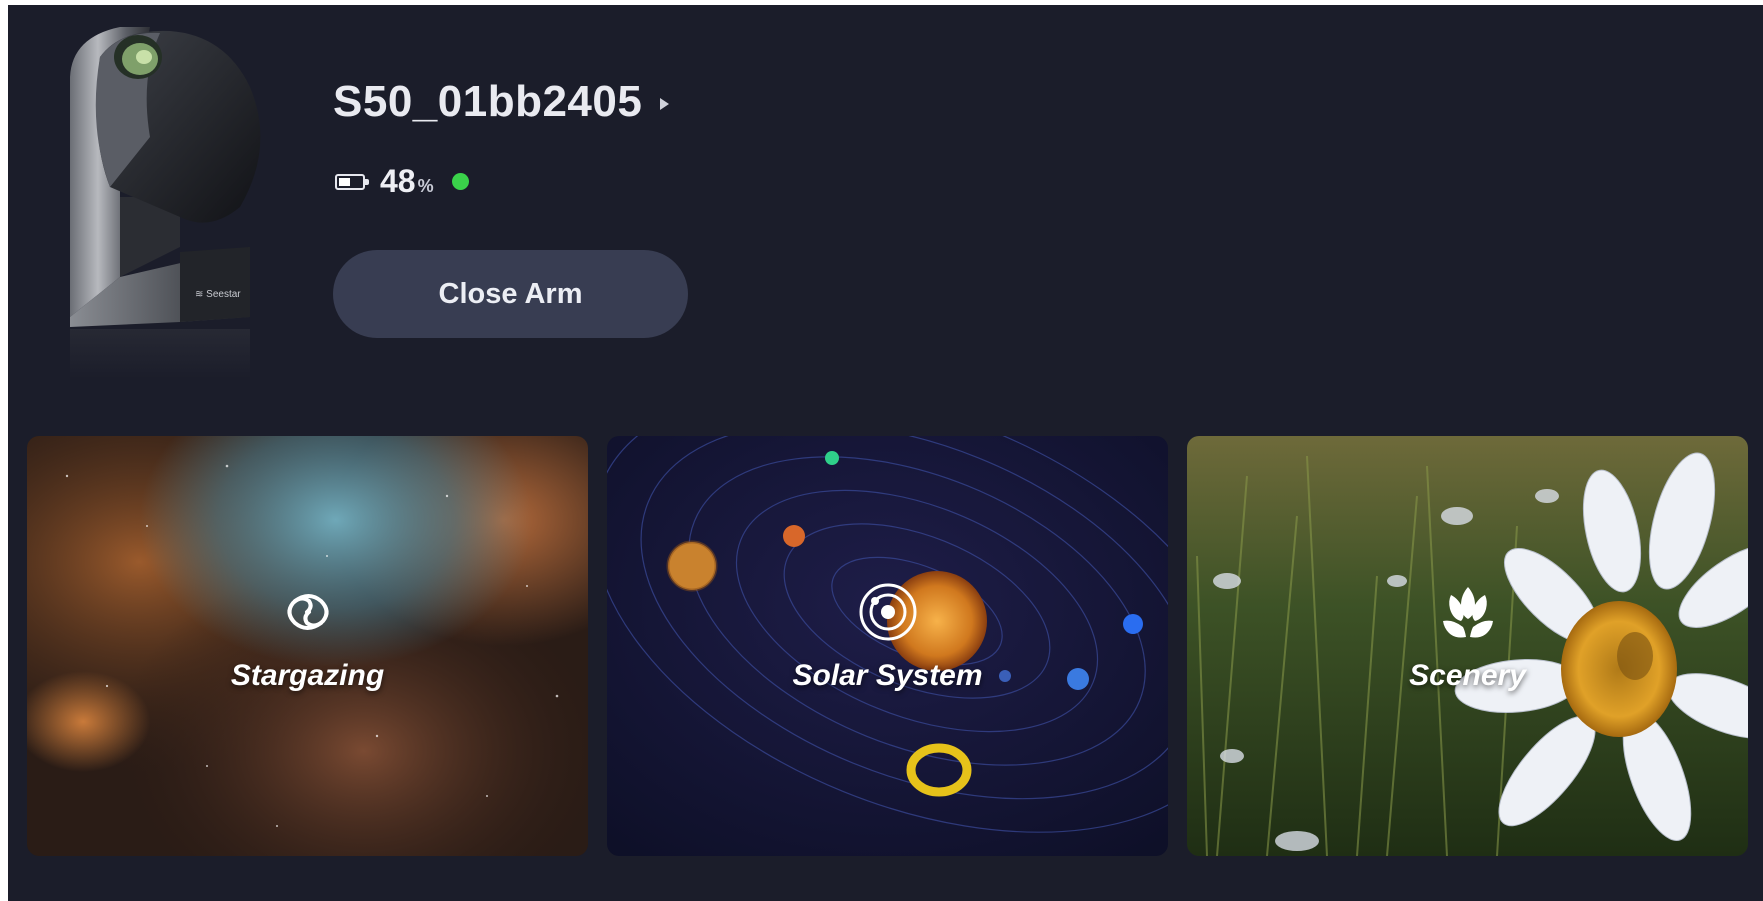 Image resolution: width=1763 pixels, height=901 pixels. I want to click on device-name-link: S50_01bb2405, so click(501, 102).